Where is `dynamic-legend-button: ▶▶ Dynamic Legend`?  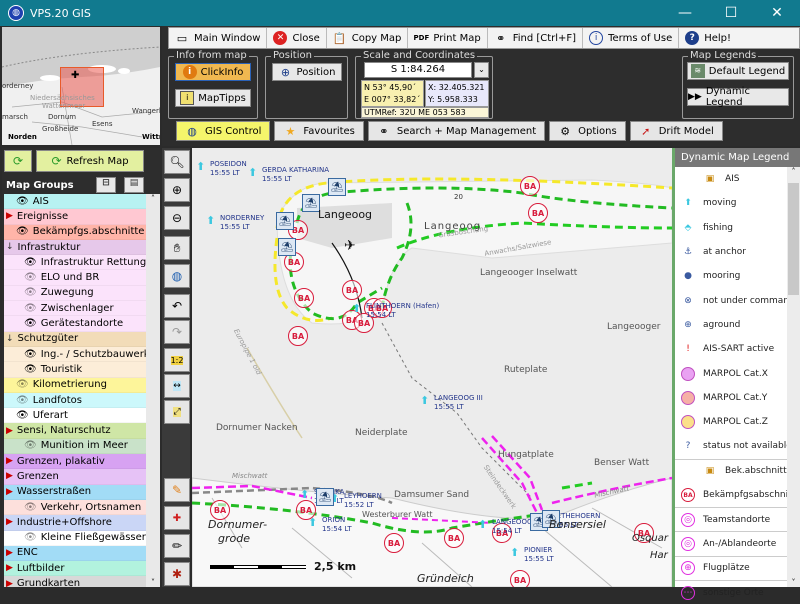
dynamic-legend-button: ▶▶ Dynamic Legend is located at coordinates (738, 97).